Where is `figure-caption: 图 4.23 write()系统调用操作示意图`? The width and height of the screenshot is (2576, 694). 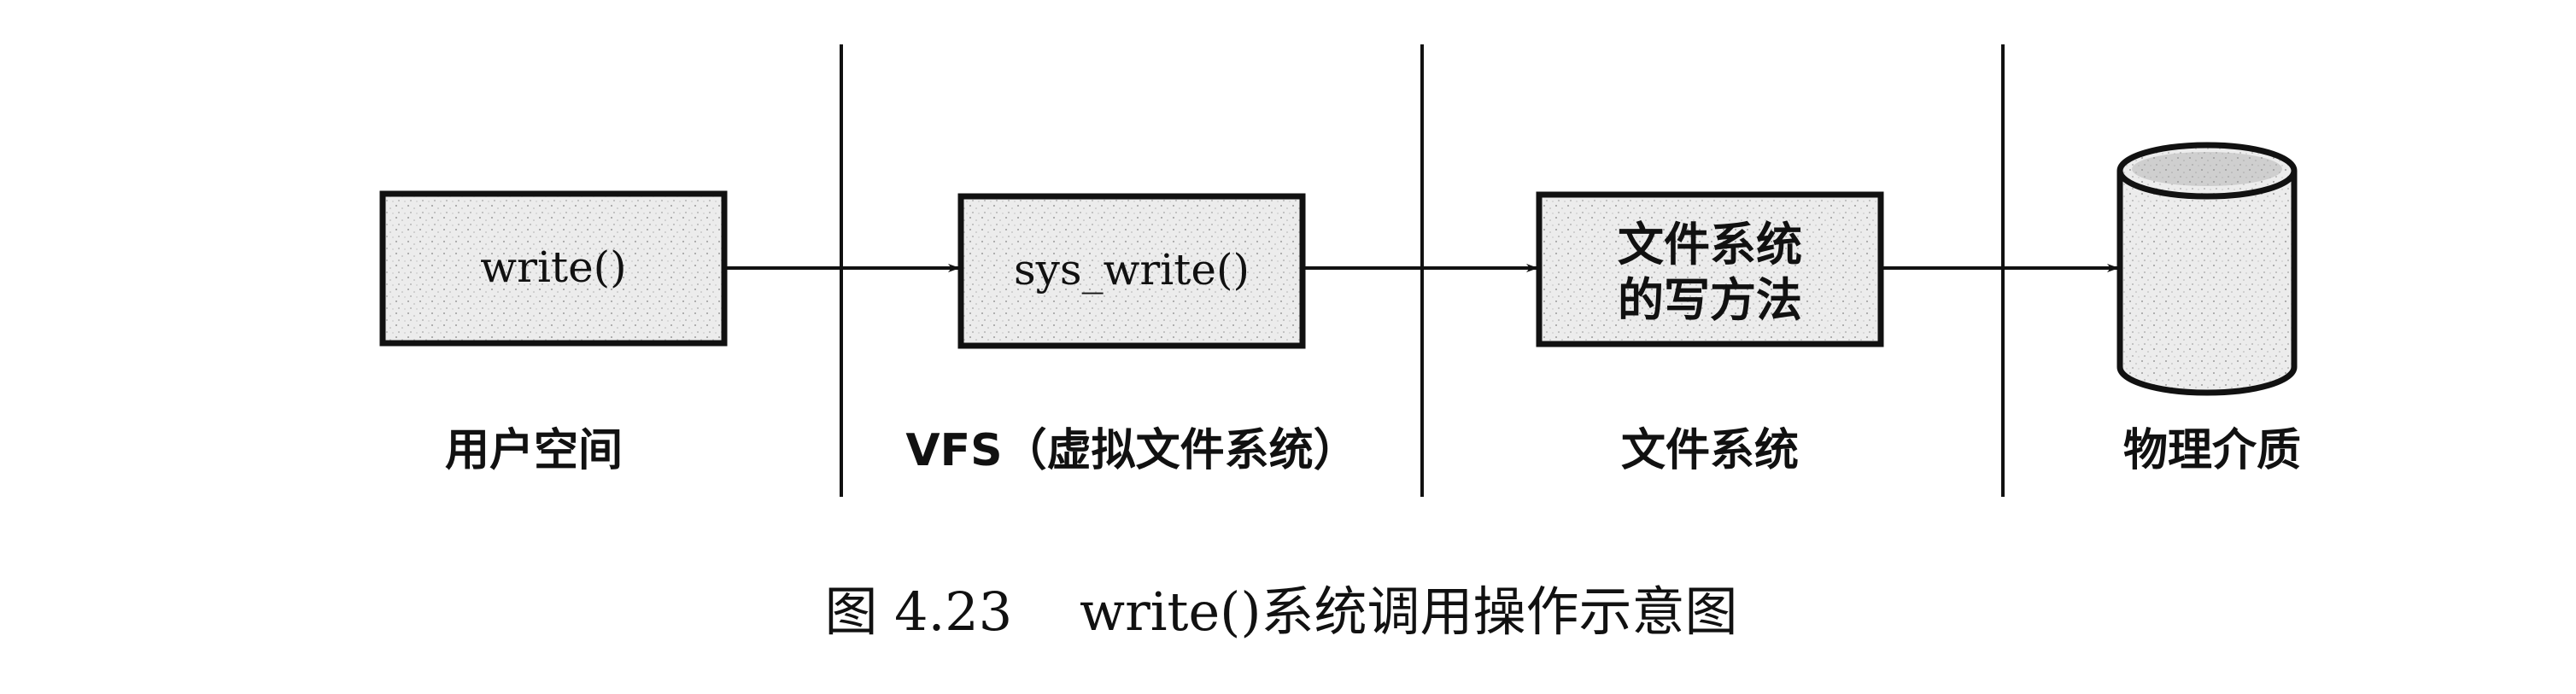 figure-caption: 图 4.23 write()系统调用操作示意图 is located at coordinates (1280, 611).